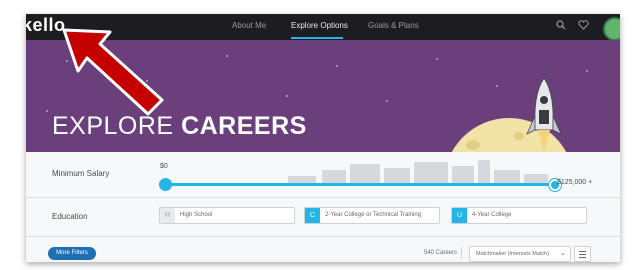  I want to click on nav-explore-options: Explore Options, so click(319, 25).